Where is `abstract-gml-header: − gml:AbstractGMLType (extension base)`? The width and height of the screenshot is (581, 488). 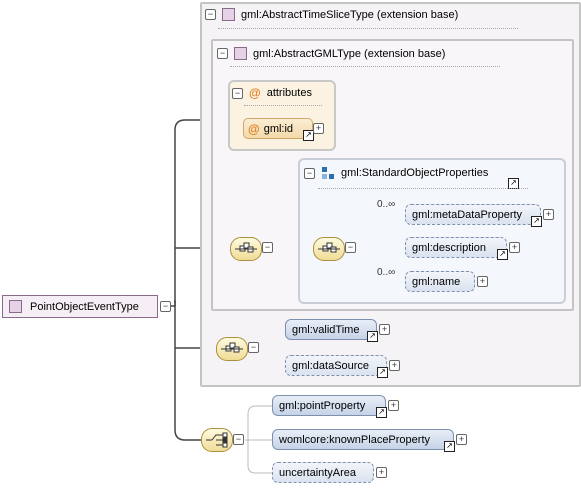
abstract-gml-header: − gml:AbstractGMLType (extension base) is located at coordinates (331, 53).